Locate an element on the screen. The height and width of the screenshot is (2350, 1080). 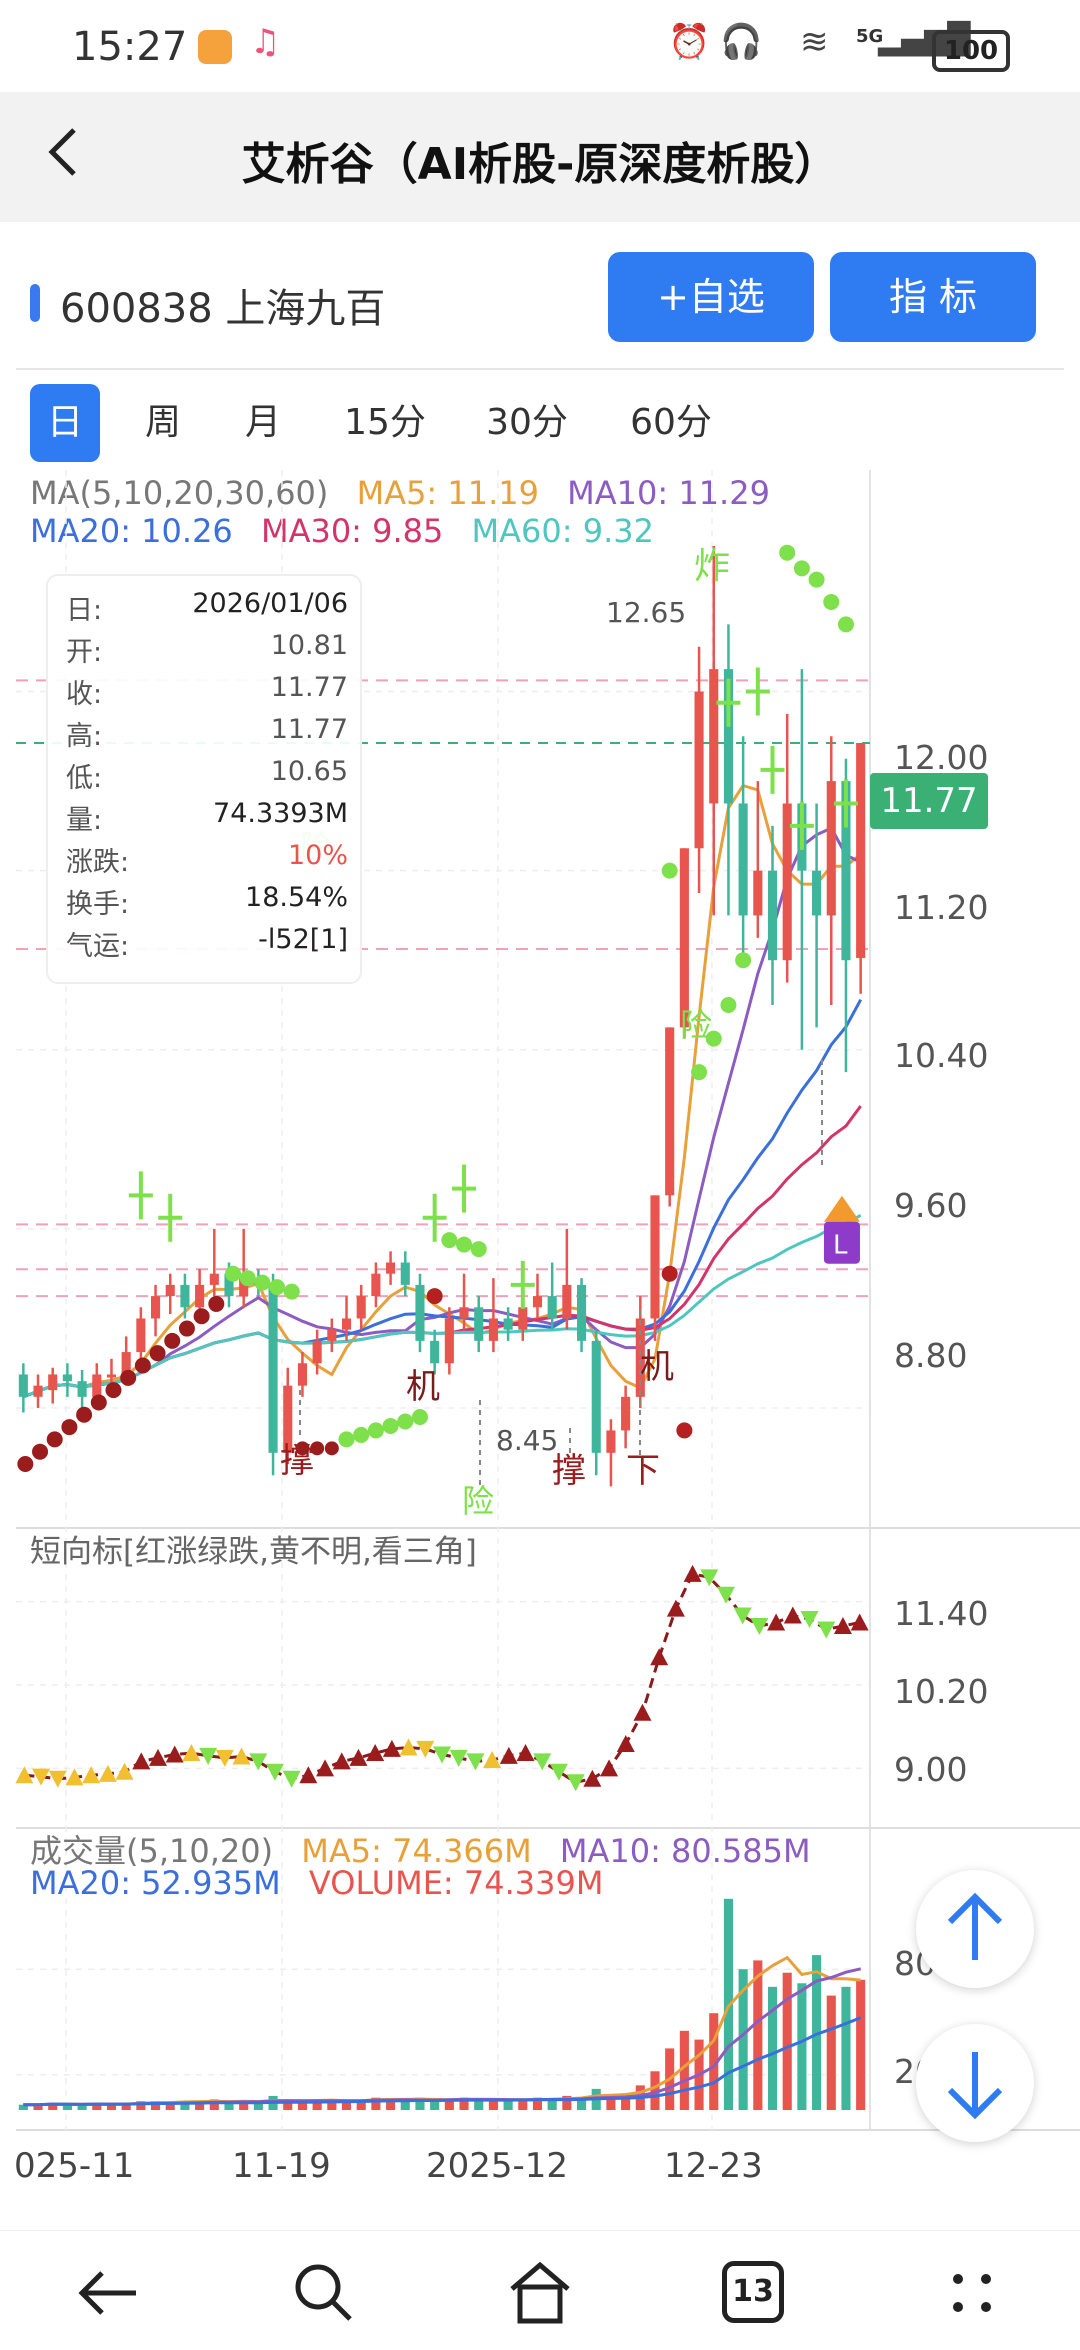
volume-value: VOLUME: 74.339M is located at coordinates (456, 1883).